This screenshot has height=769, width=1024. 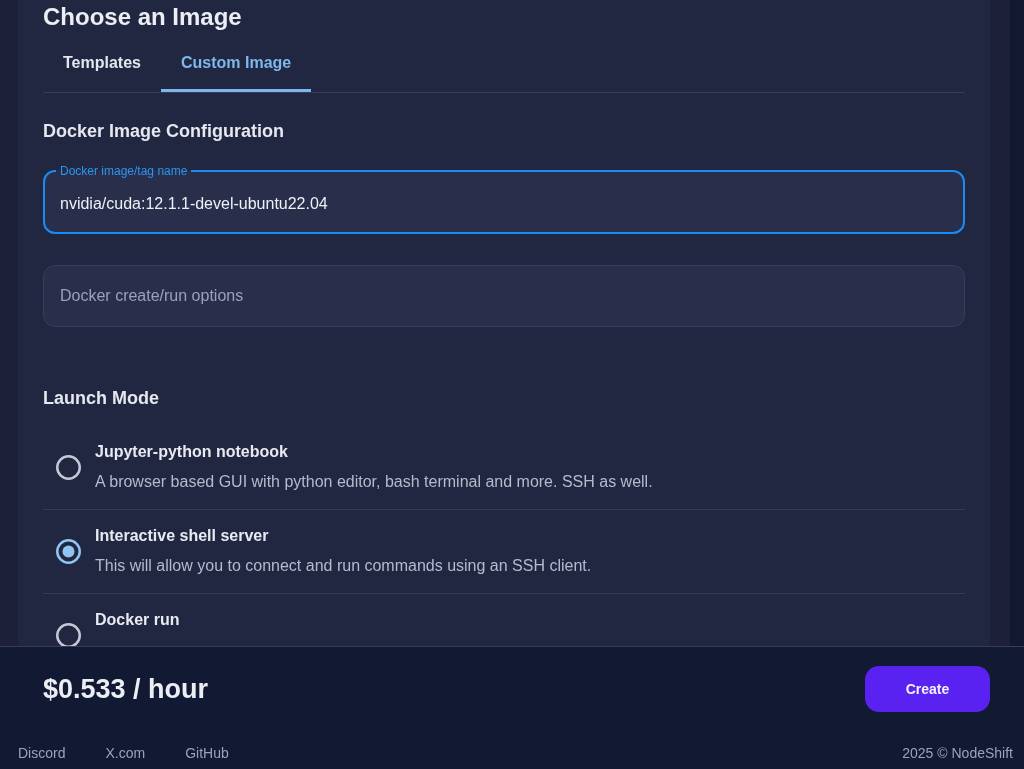 I want to click on page-title: Choose an Image, so click(x=142, y=17).